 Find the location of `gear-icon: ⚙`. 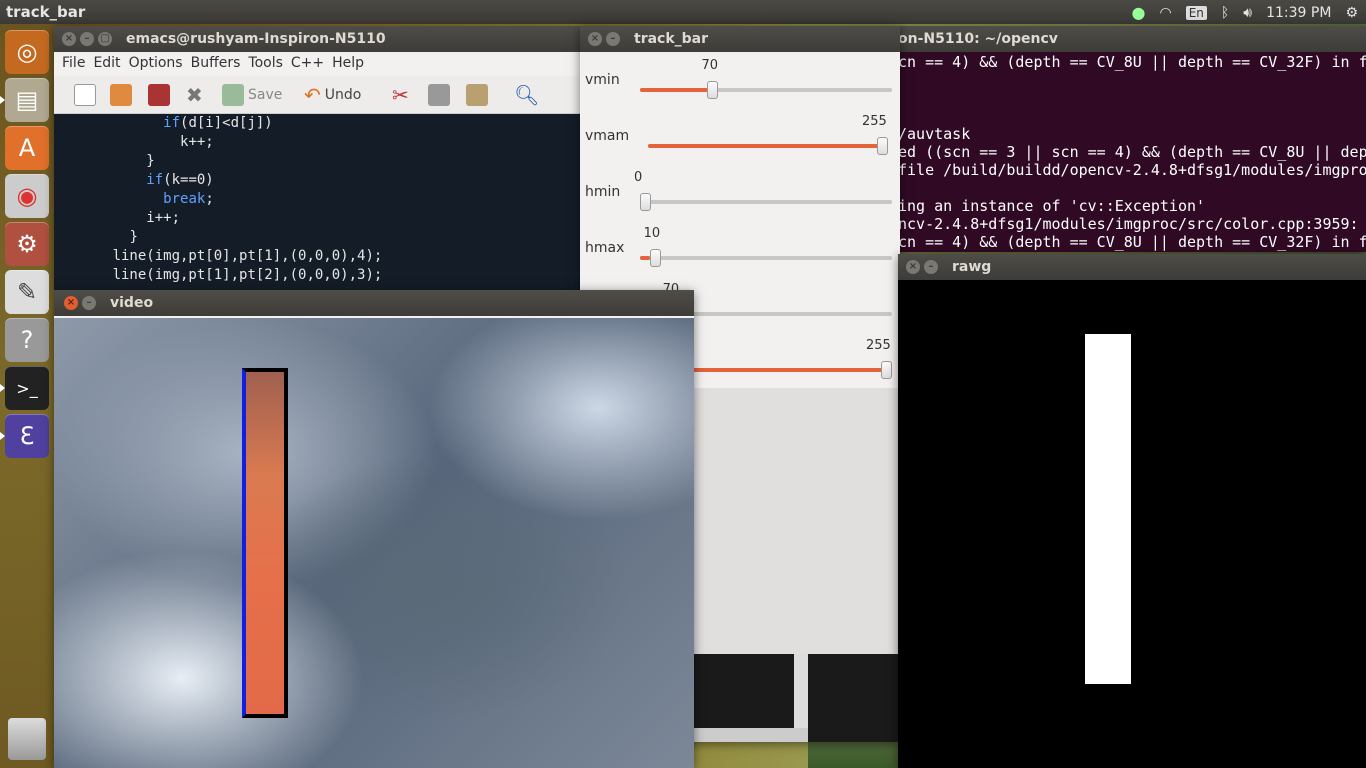

gear-icon: ⚙ is located at coordinates (1351, 13).